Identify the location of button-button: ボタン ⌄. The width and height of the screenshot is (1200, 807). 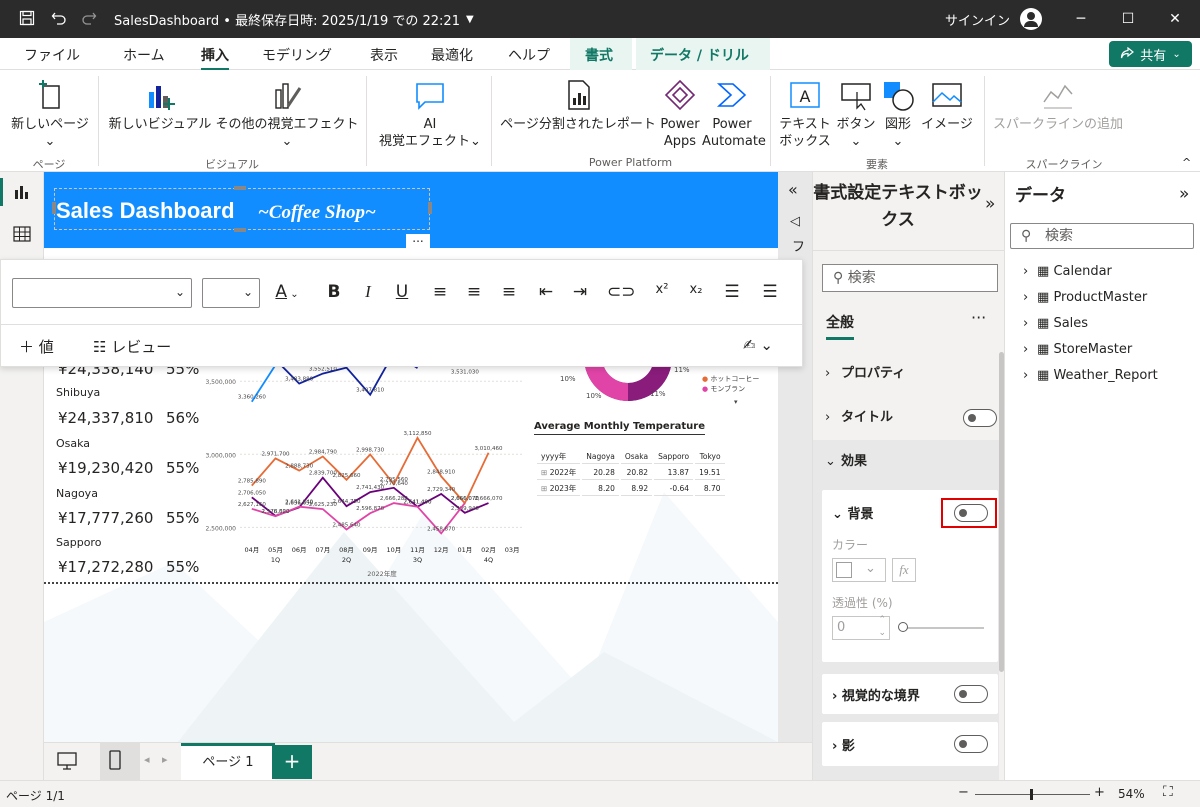
(856, 114).